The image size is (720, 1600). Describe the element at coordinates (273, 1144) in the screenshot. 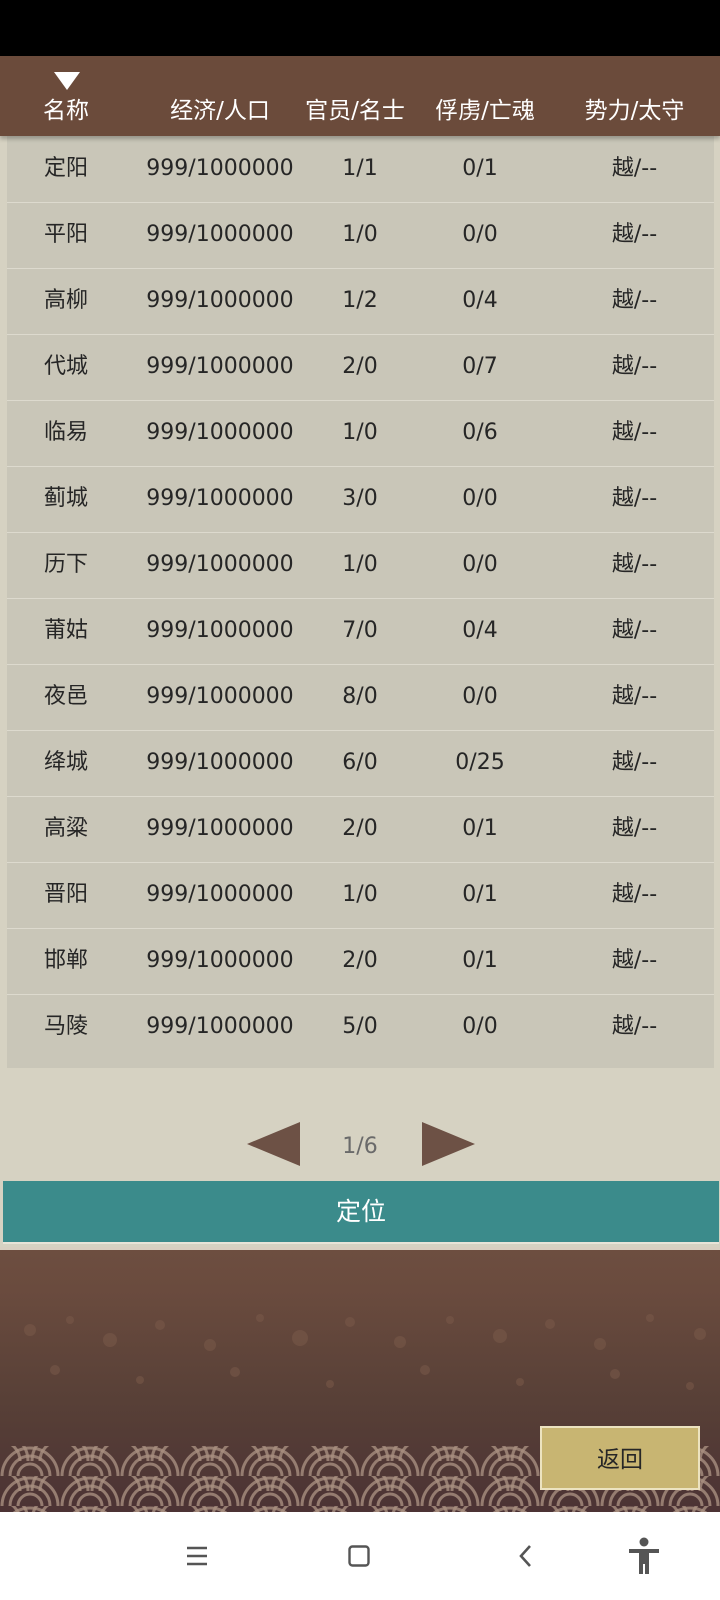

I see `prev-page-triangle-left-icon` at that location.